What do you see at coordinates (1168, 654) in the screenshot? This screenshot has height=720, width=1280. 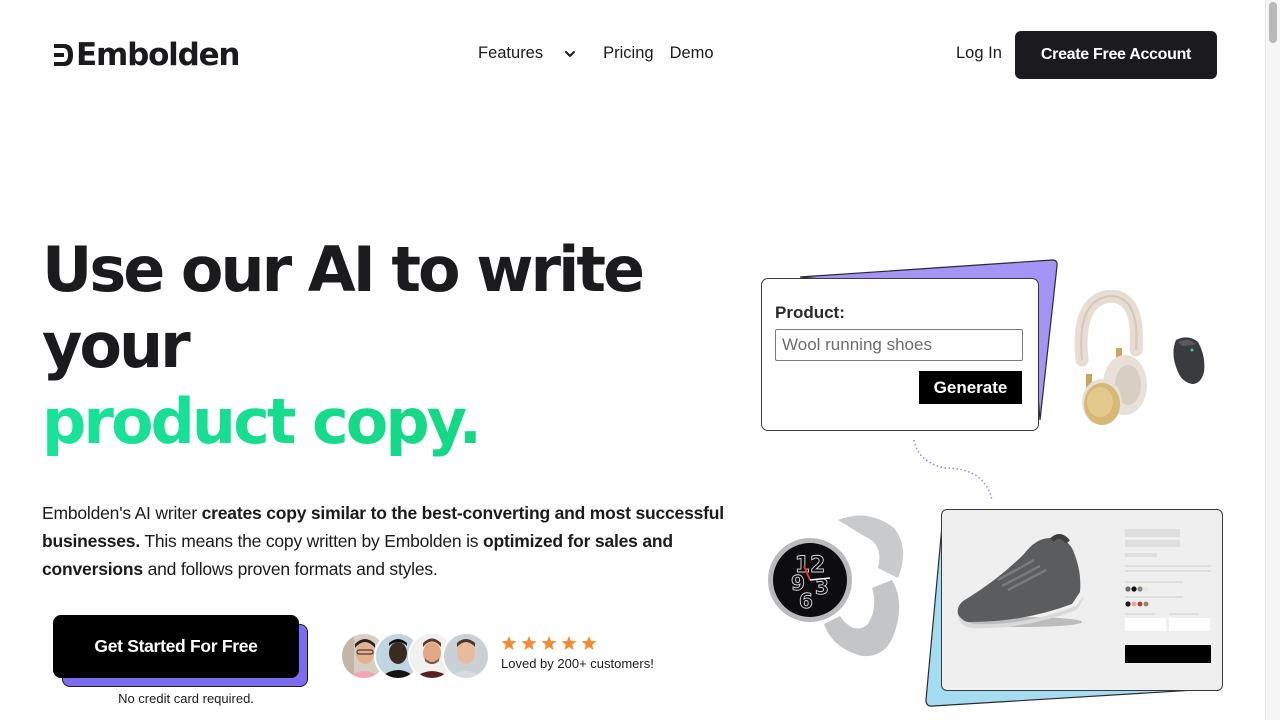 I see `add-to-cart-button` at bounding box center [1168, 654].